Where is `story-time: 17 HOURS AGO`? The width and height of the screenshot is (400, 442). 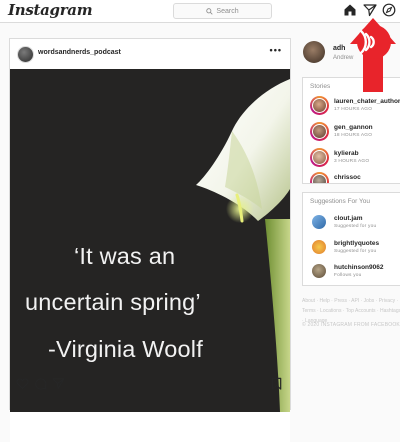 story-time: 17 HOURS AGO is located at coordinates (353, 109).